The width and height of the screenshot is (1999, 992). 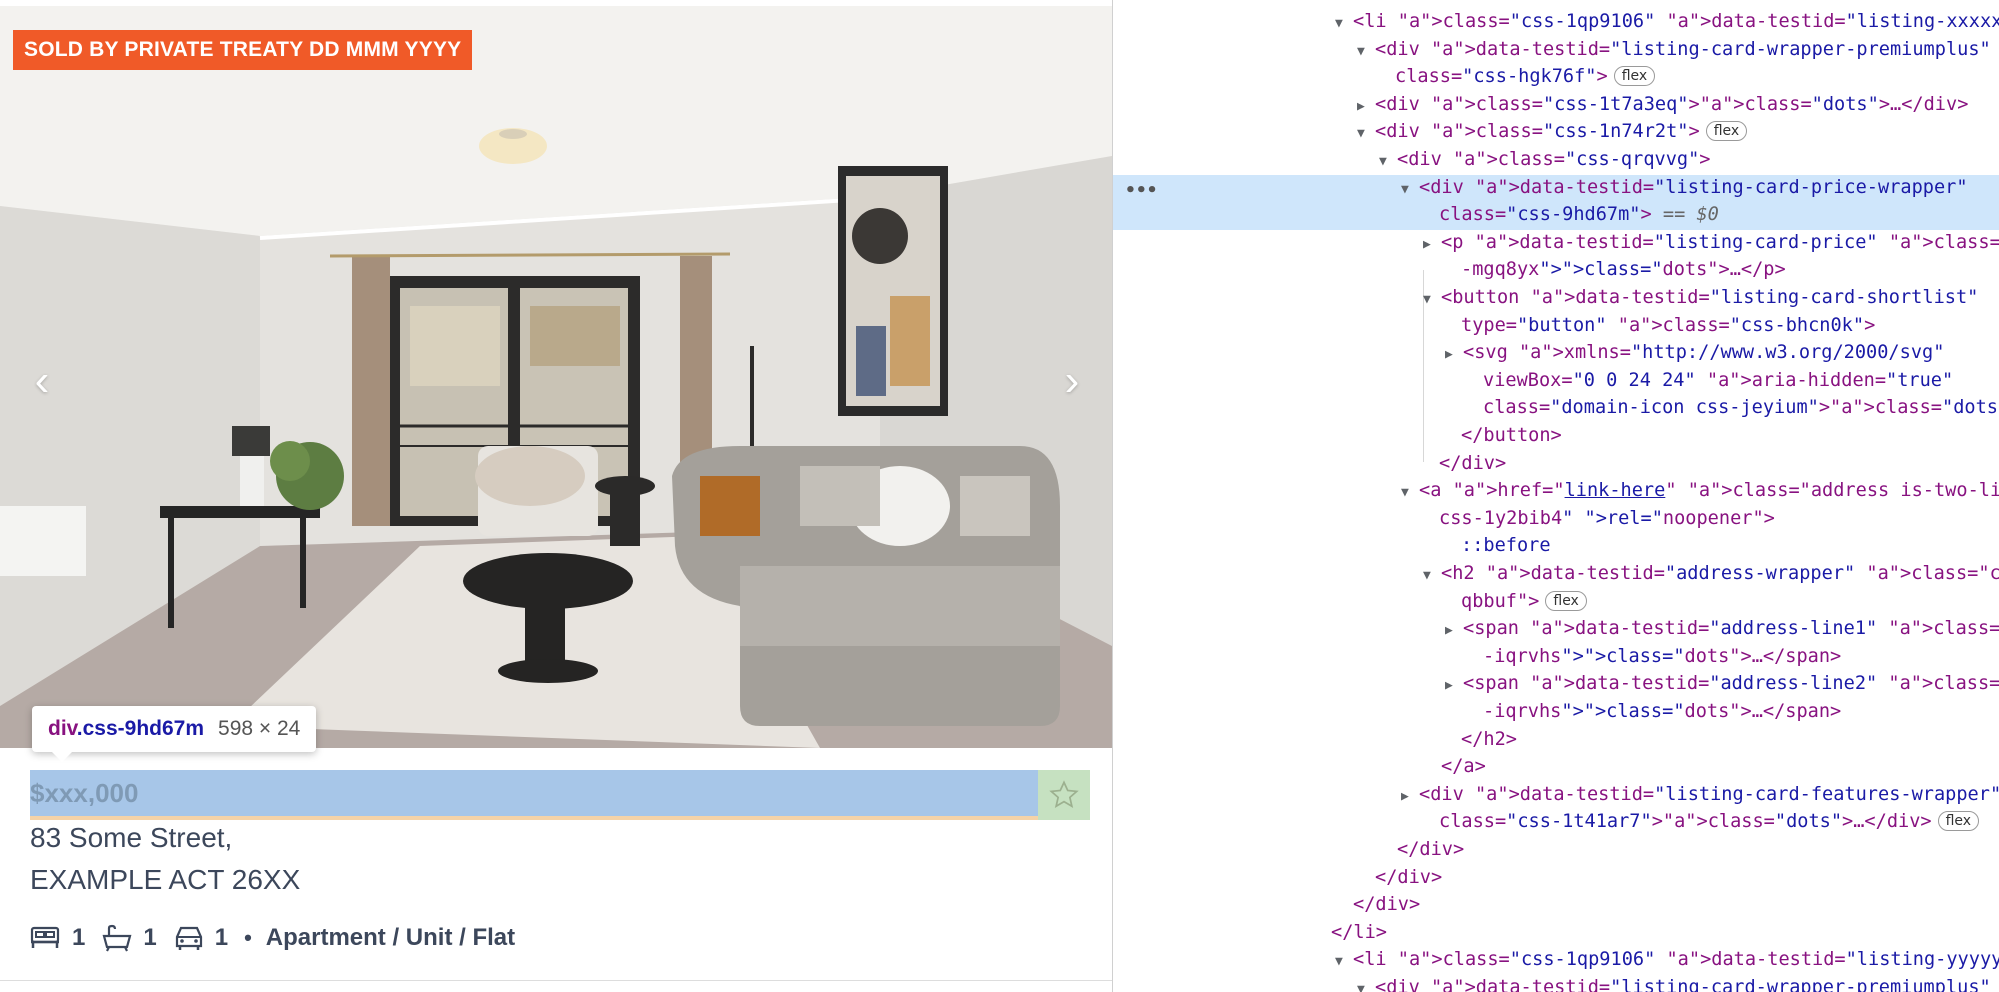 I want to click on dom-node-line: ::before, so click(x=1556, y=545).